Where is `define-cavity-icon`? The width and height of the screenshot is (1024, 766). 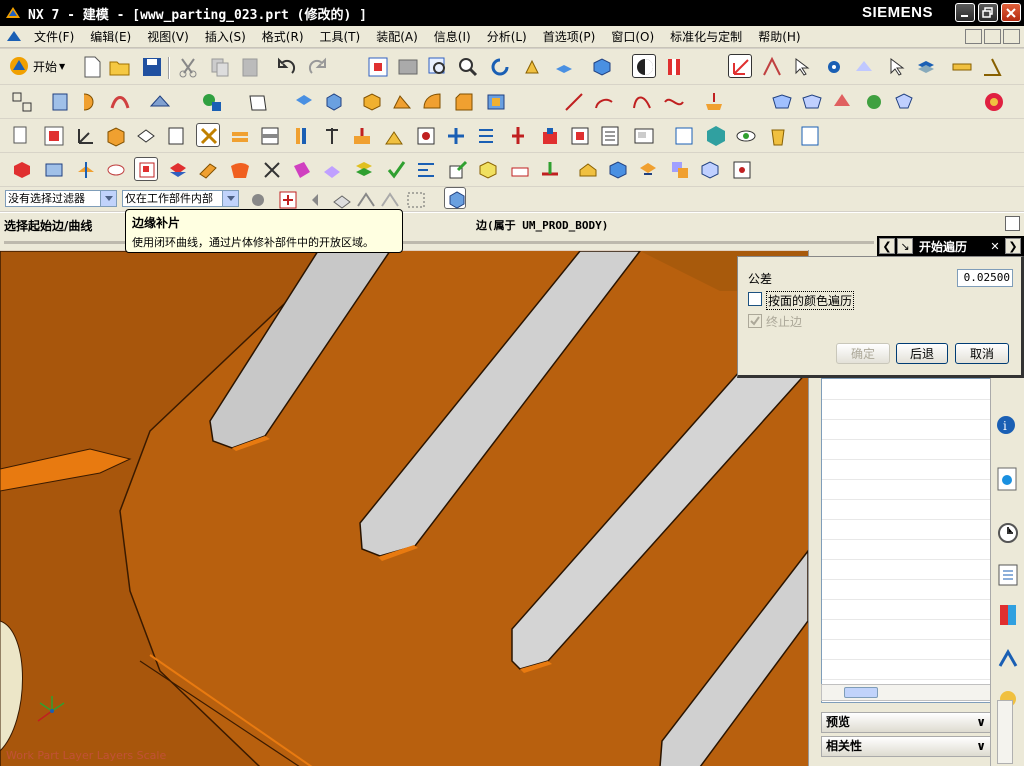
define-cavity-icon is located at coordinates (618, 170).